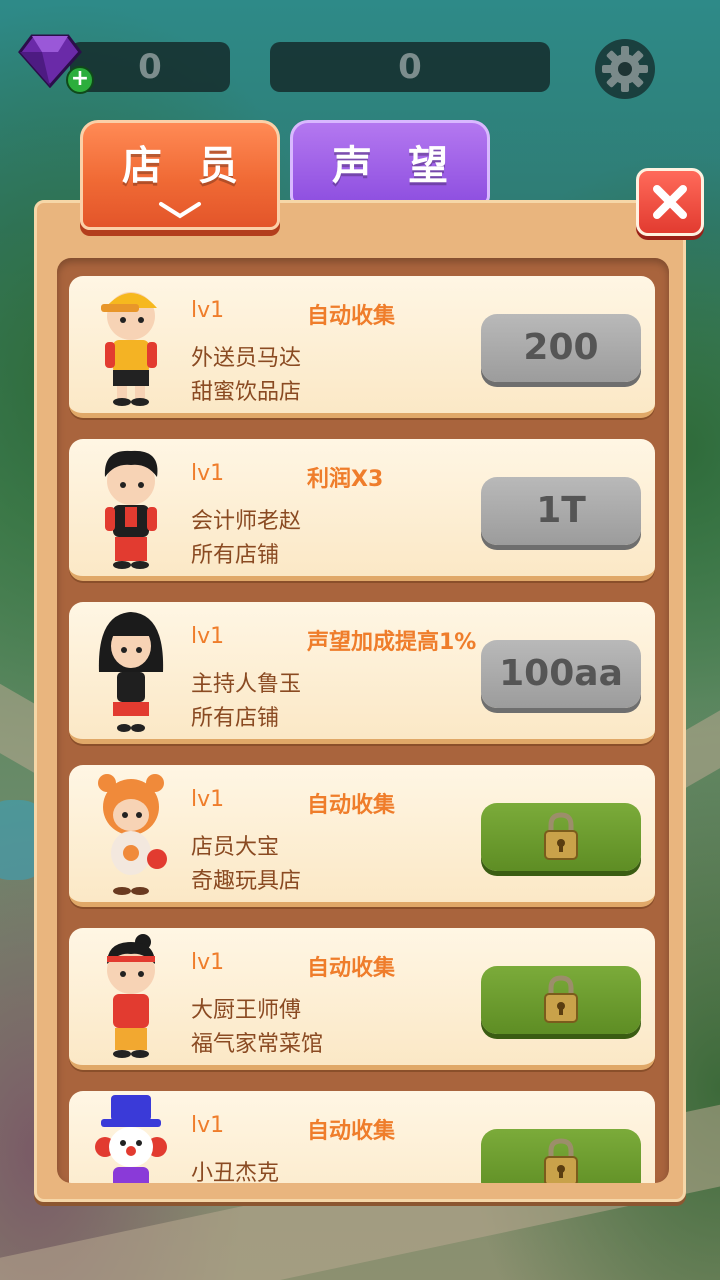 The height and width of the screenshot is (1280, 720). What do you see at coordinates (129, 349) in the screenshot?
I see `delivery-man-avatar` at bounding box center [129, 349].